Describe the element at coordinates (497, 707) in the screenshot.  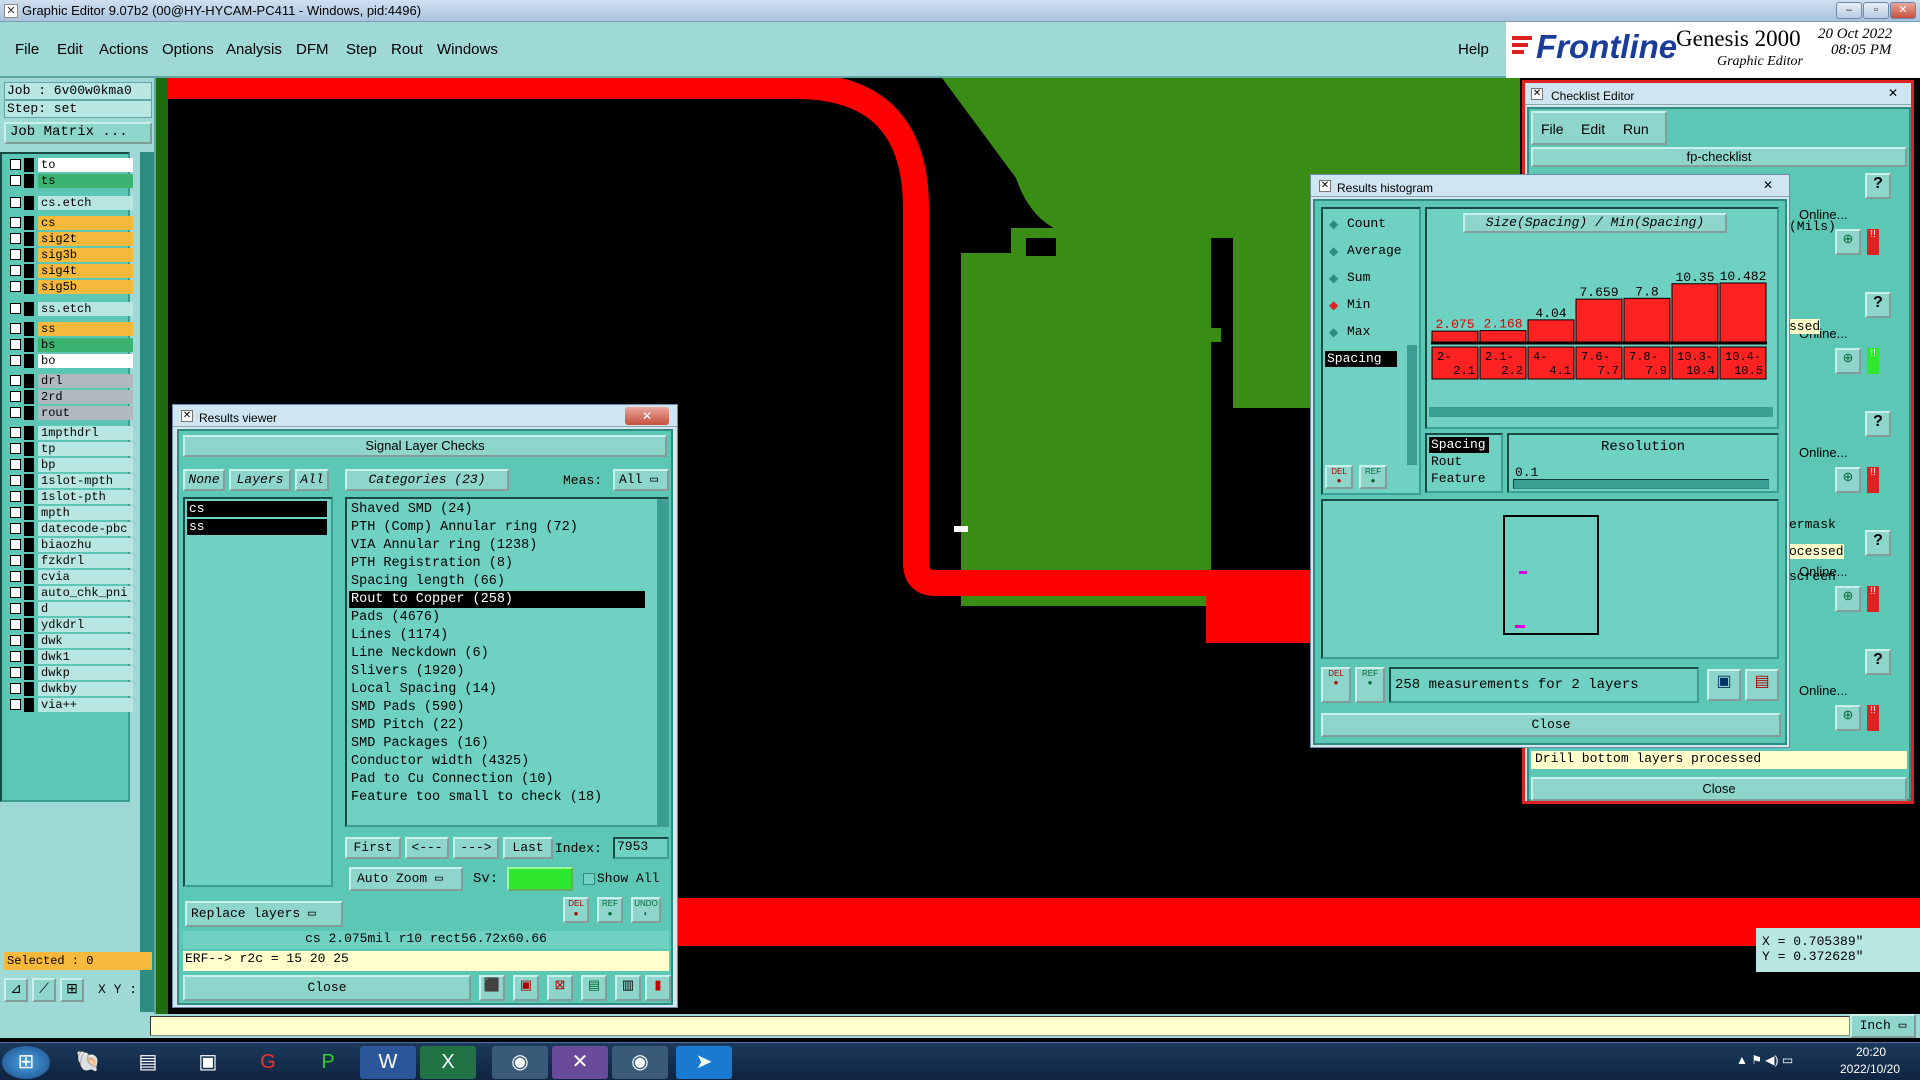
I see `category-item: SMD Pads (590)` at that location.